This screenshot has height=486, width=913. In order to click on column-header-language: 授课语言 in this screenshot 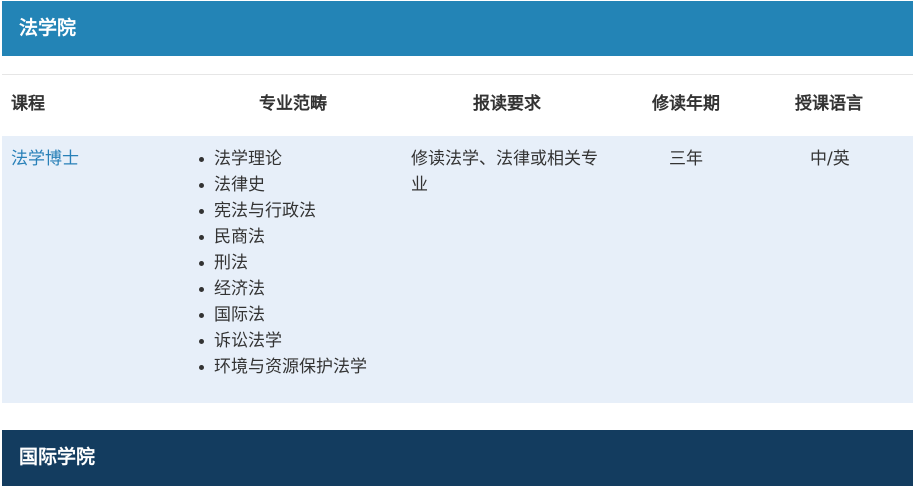, I will do `click(829, 104)`.